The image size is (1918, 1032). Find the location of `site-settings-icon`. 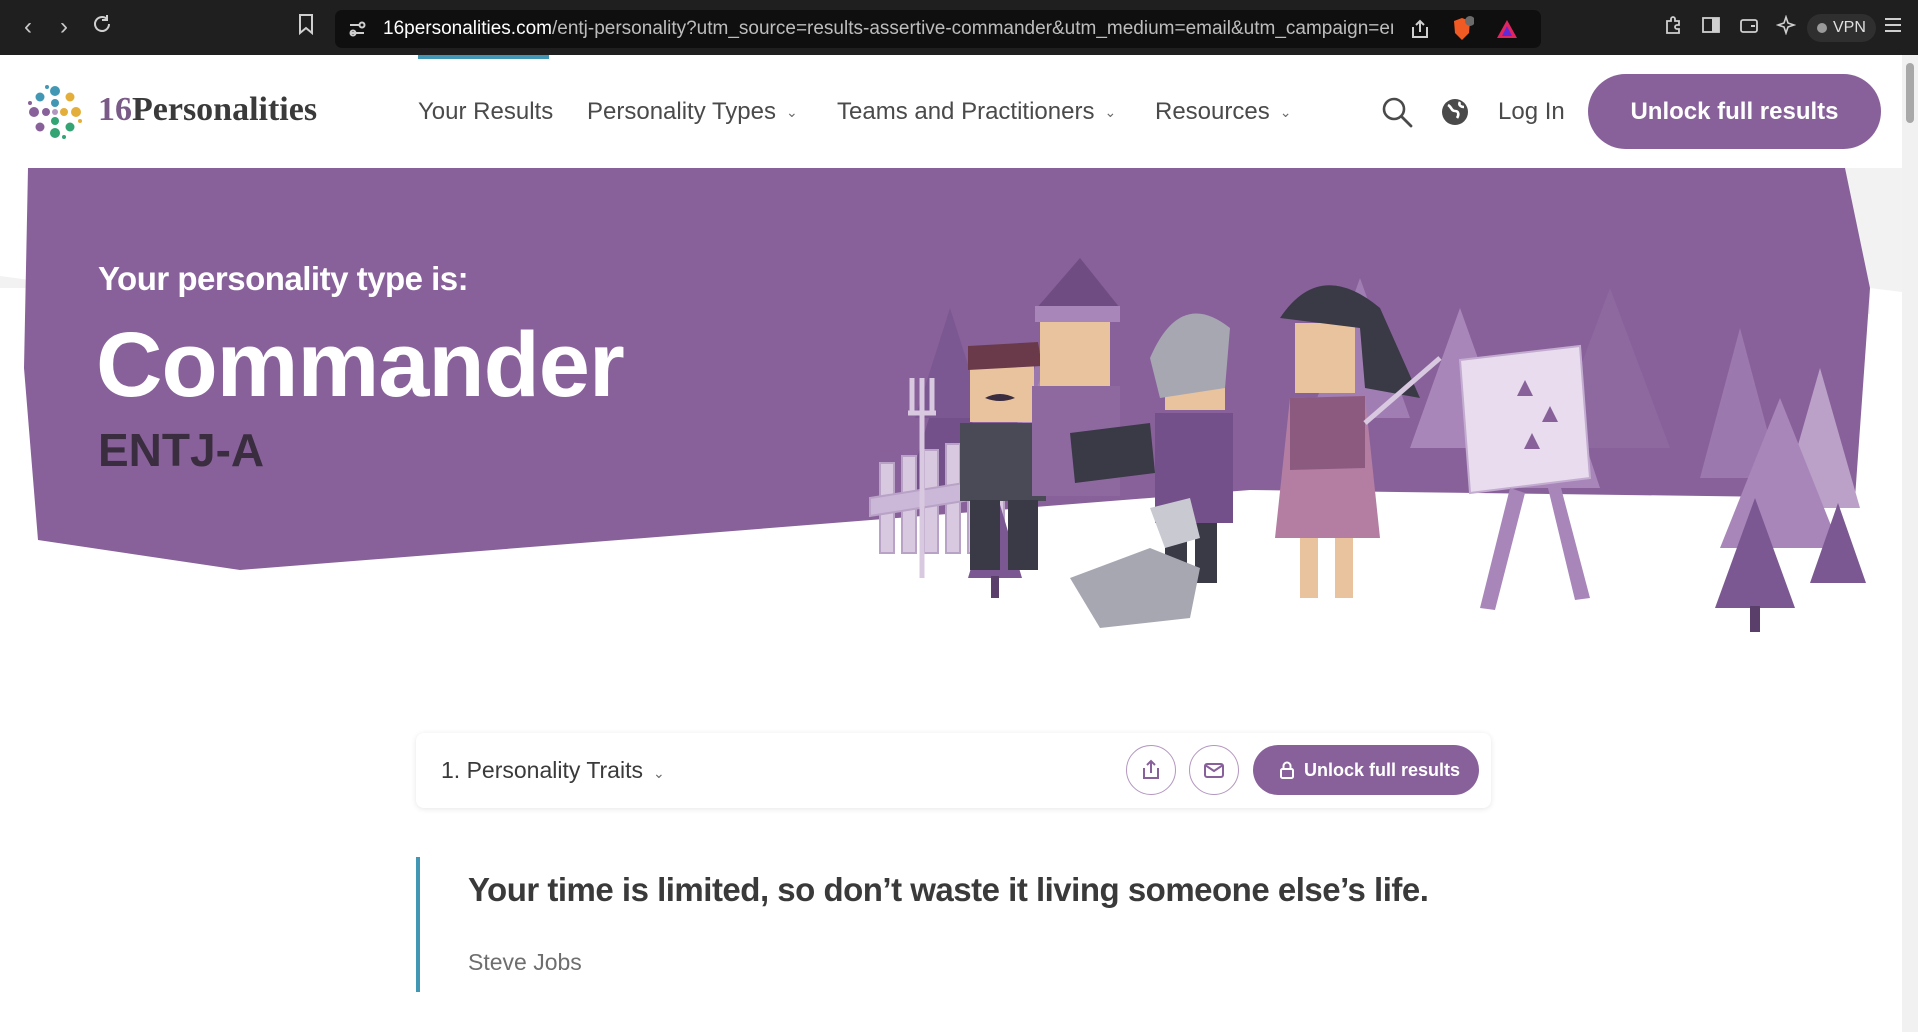

site-settings-icon is located at coordinates (357, 31).